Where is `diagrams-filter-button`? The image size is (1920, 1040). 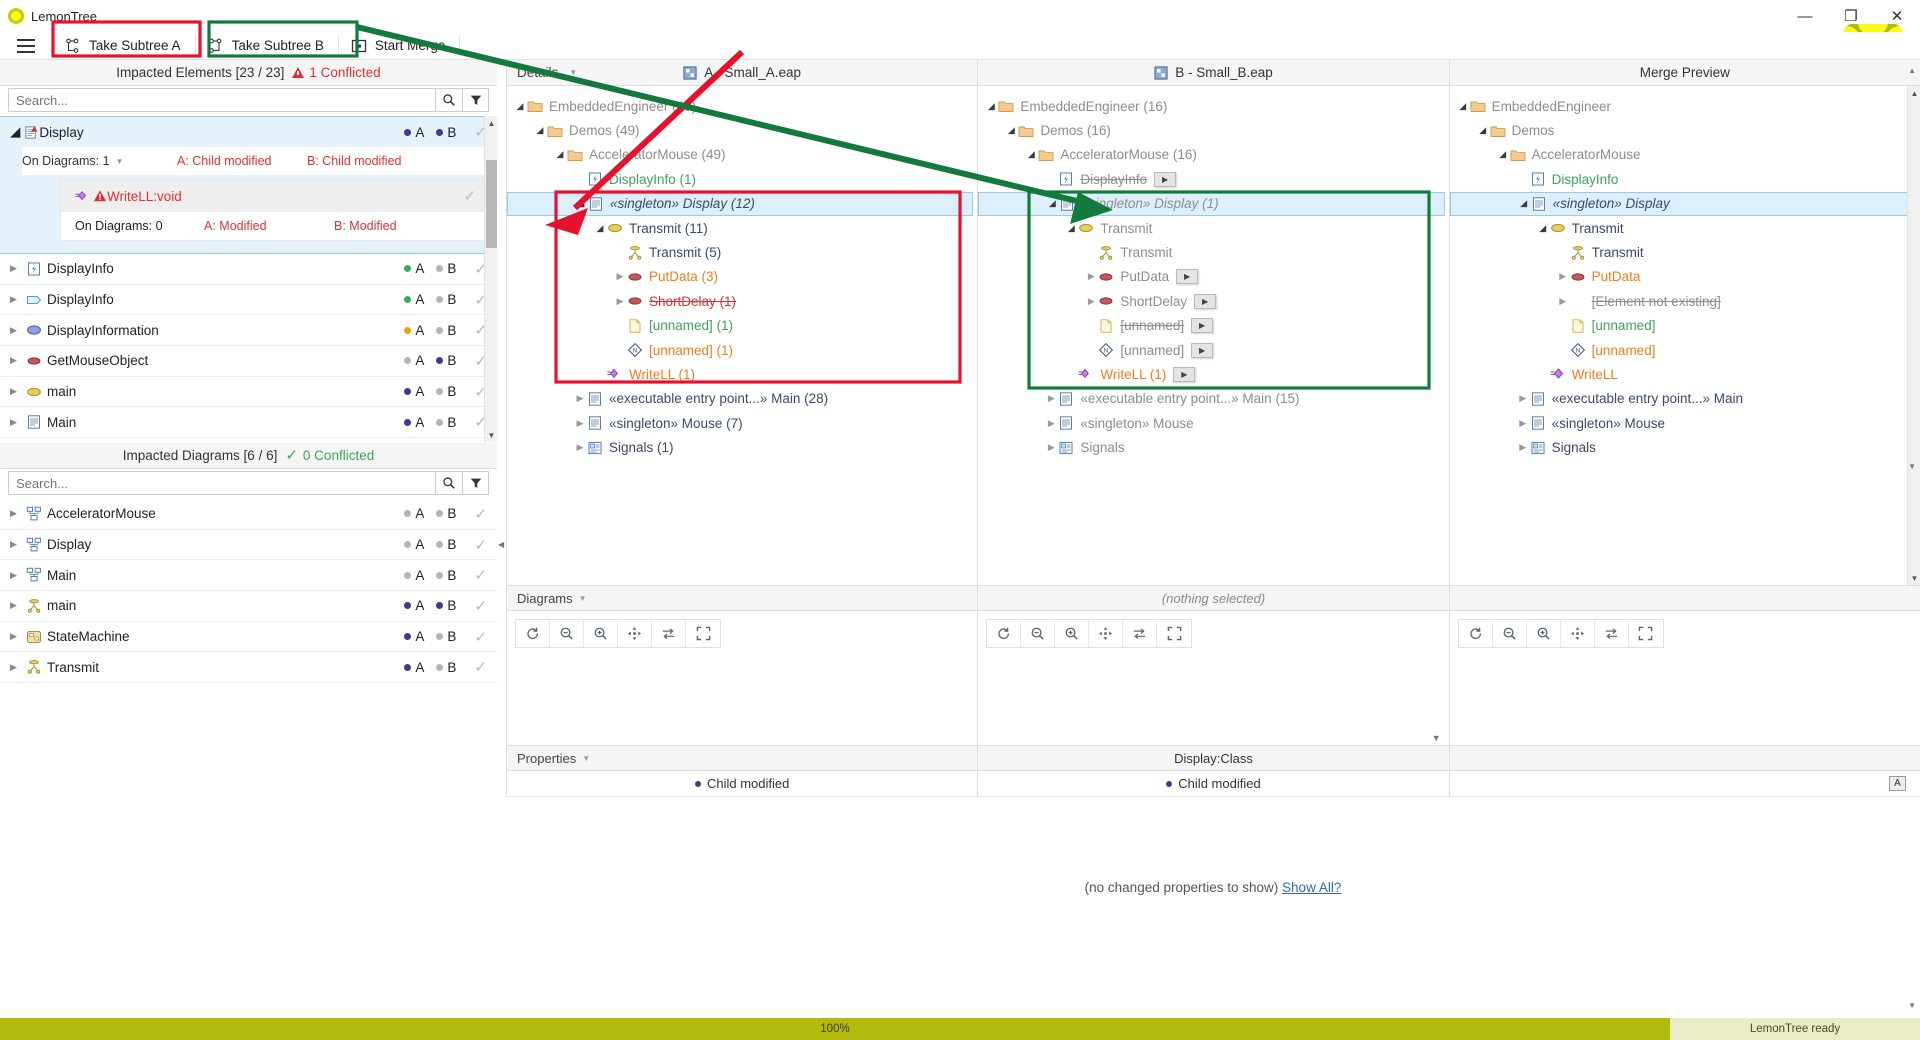 diagrams-filter-button is located at coordinates (475, 483).